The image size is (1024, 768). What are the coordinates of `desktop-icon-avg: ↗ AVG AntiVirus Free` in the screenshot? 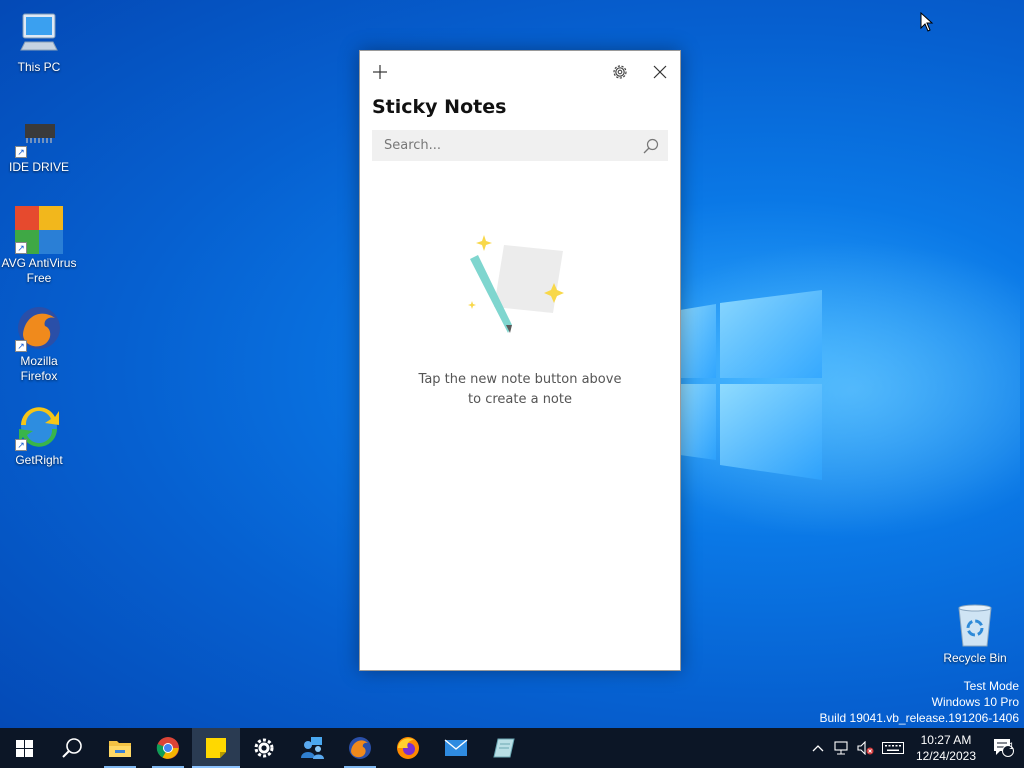 It's located at (39, 246).